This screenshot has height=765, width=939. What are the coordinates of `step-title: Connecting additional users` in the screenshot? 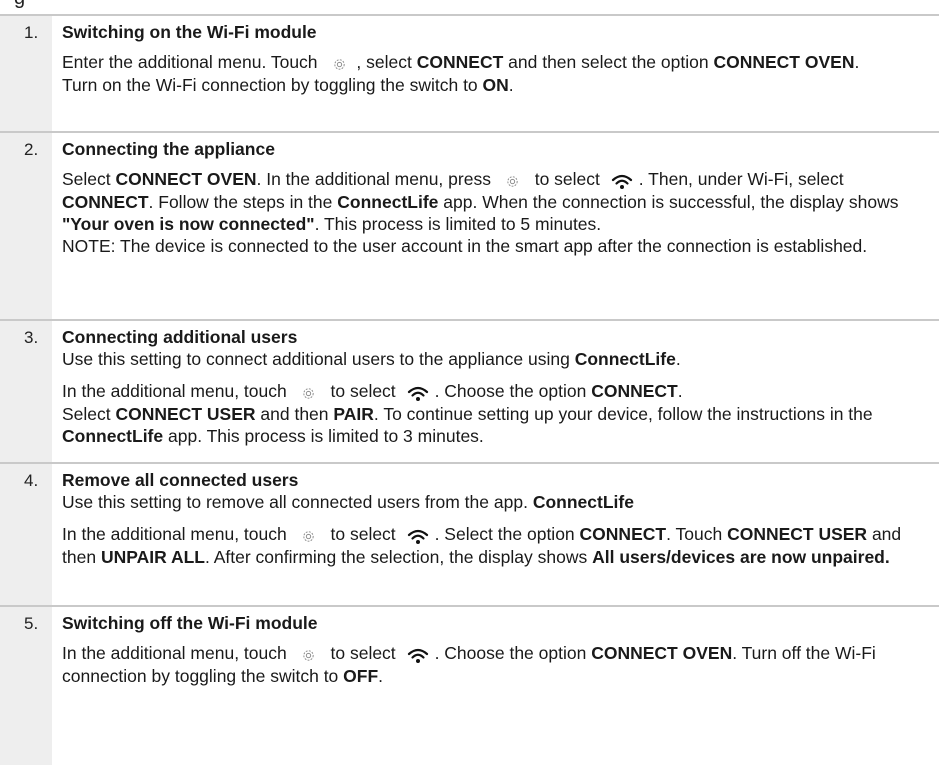 It's located at (180, 337).